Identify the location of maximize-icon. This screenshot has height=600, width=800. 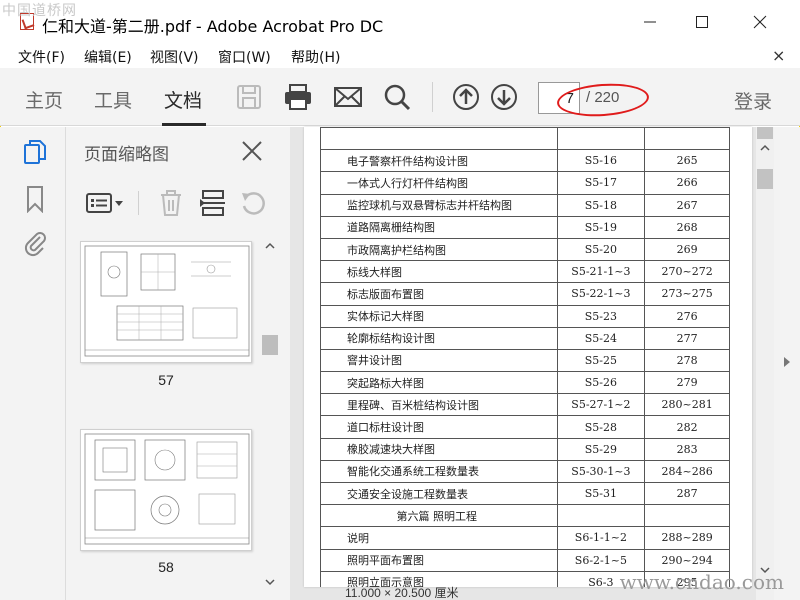
(702, 22).